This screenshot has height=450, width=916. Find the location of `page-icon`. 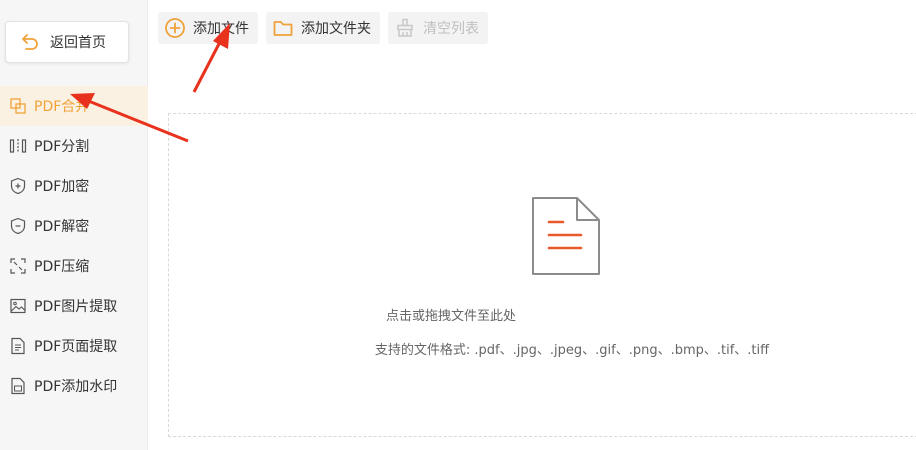

page-icon is located at coordinates (18, 346).